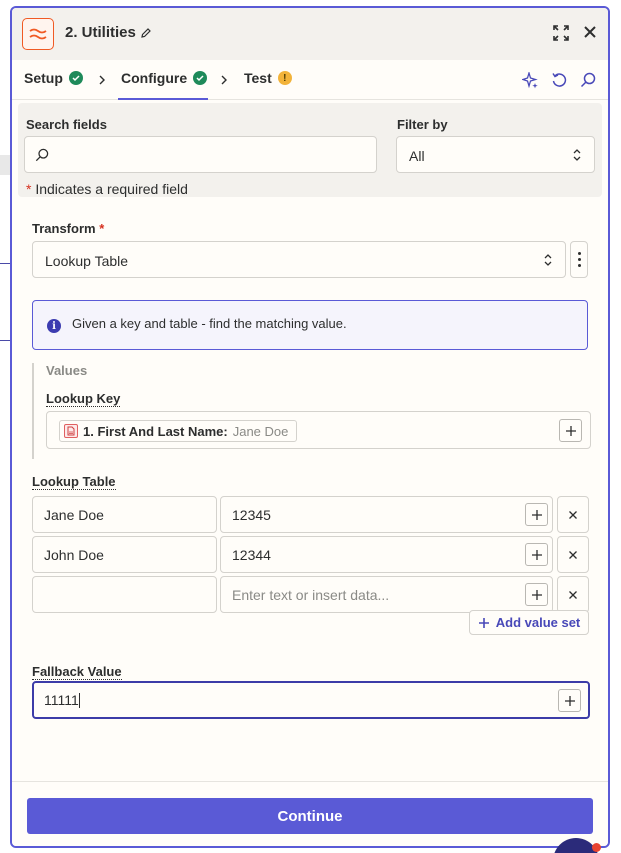 Image resolution: width=621 pixels, height=853 pixels. Describe the element at coordinates (67, 370) in the screenshot. I see `values-title: Values` at that location.